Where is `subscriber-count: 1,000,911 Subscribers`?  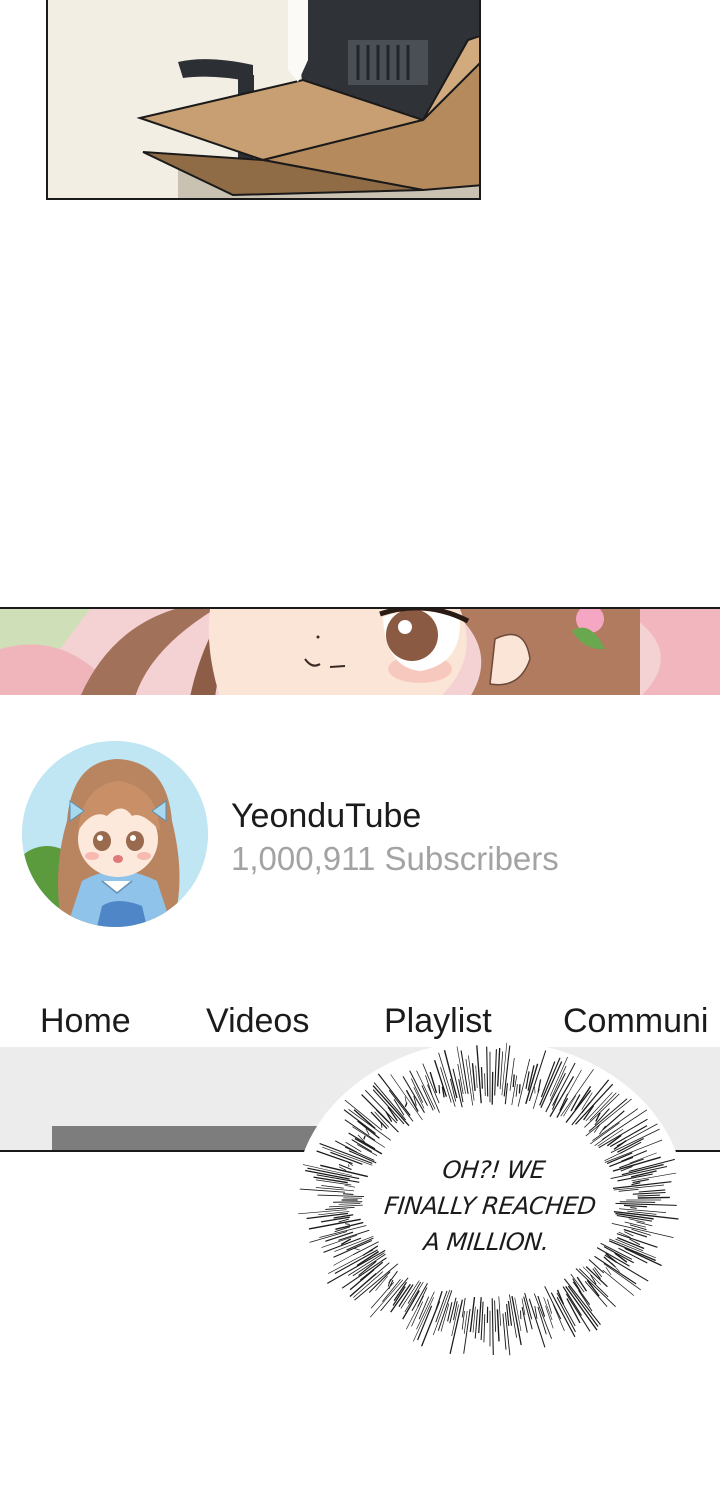 subscriber-count: 1,000,911 Subscribers is located at coordinates (395, 859).